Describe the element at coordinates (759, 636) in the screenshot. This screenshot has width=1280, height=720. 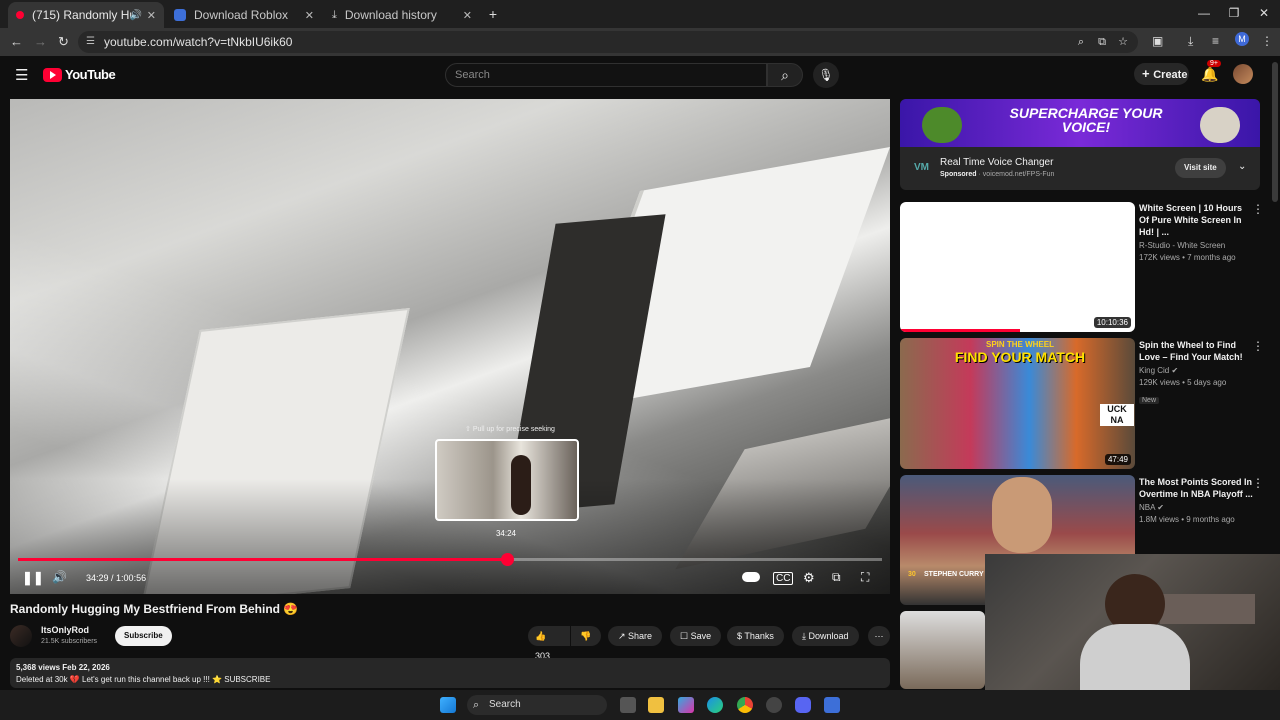
I see `thanks-label: Thanks` at that location.